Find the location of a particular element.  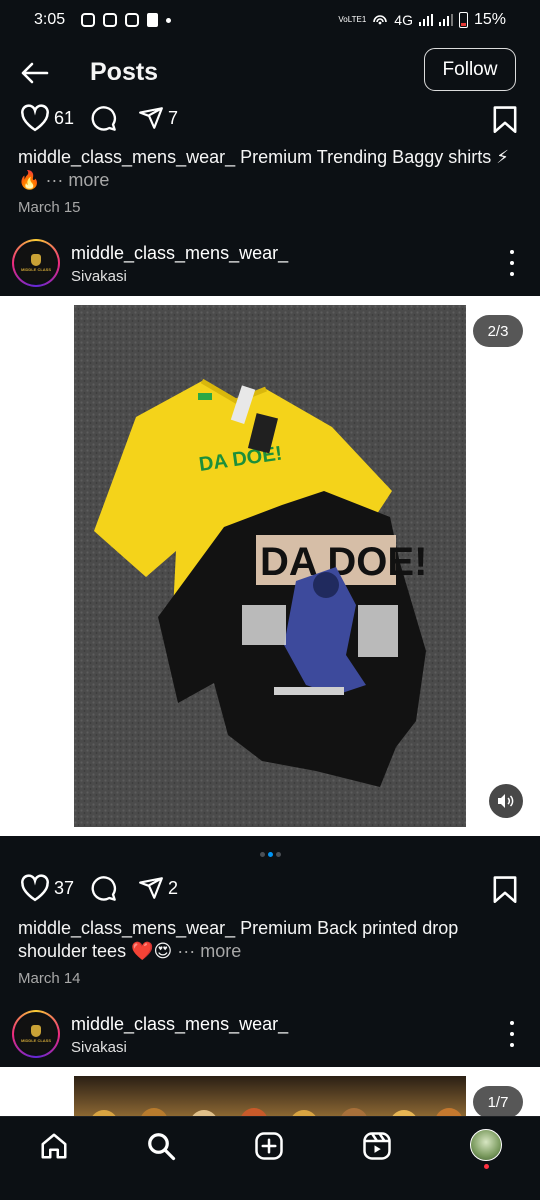

carousel-dot-active is located at coordinates (270, 854).